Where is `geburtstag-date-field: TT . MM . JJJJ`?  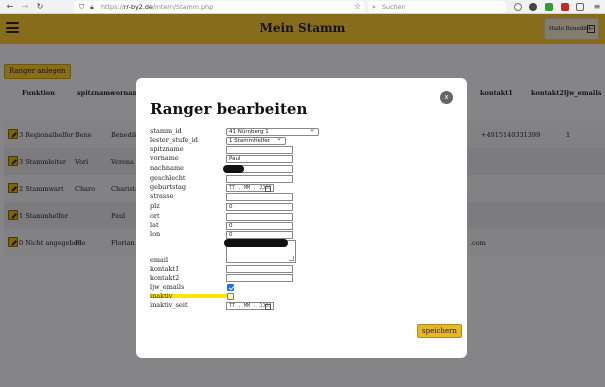 geburtstag-date-field: TT . MM . JJJJ is located at coordinates (250, 188).